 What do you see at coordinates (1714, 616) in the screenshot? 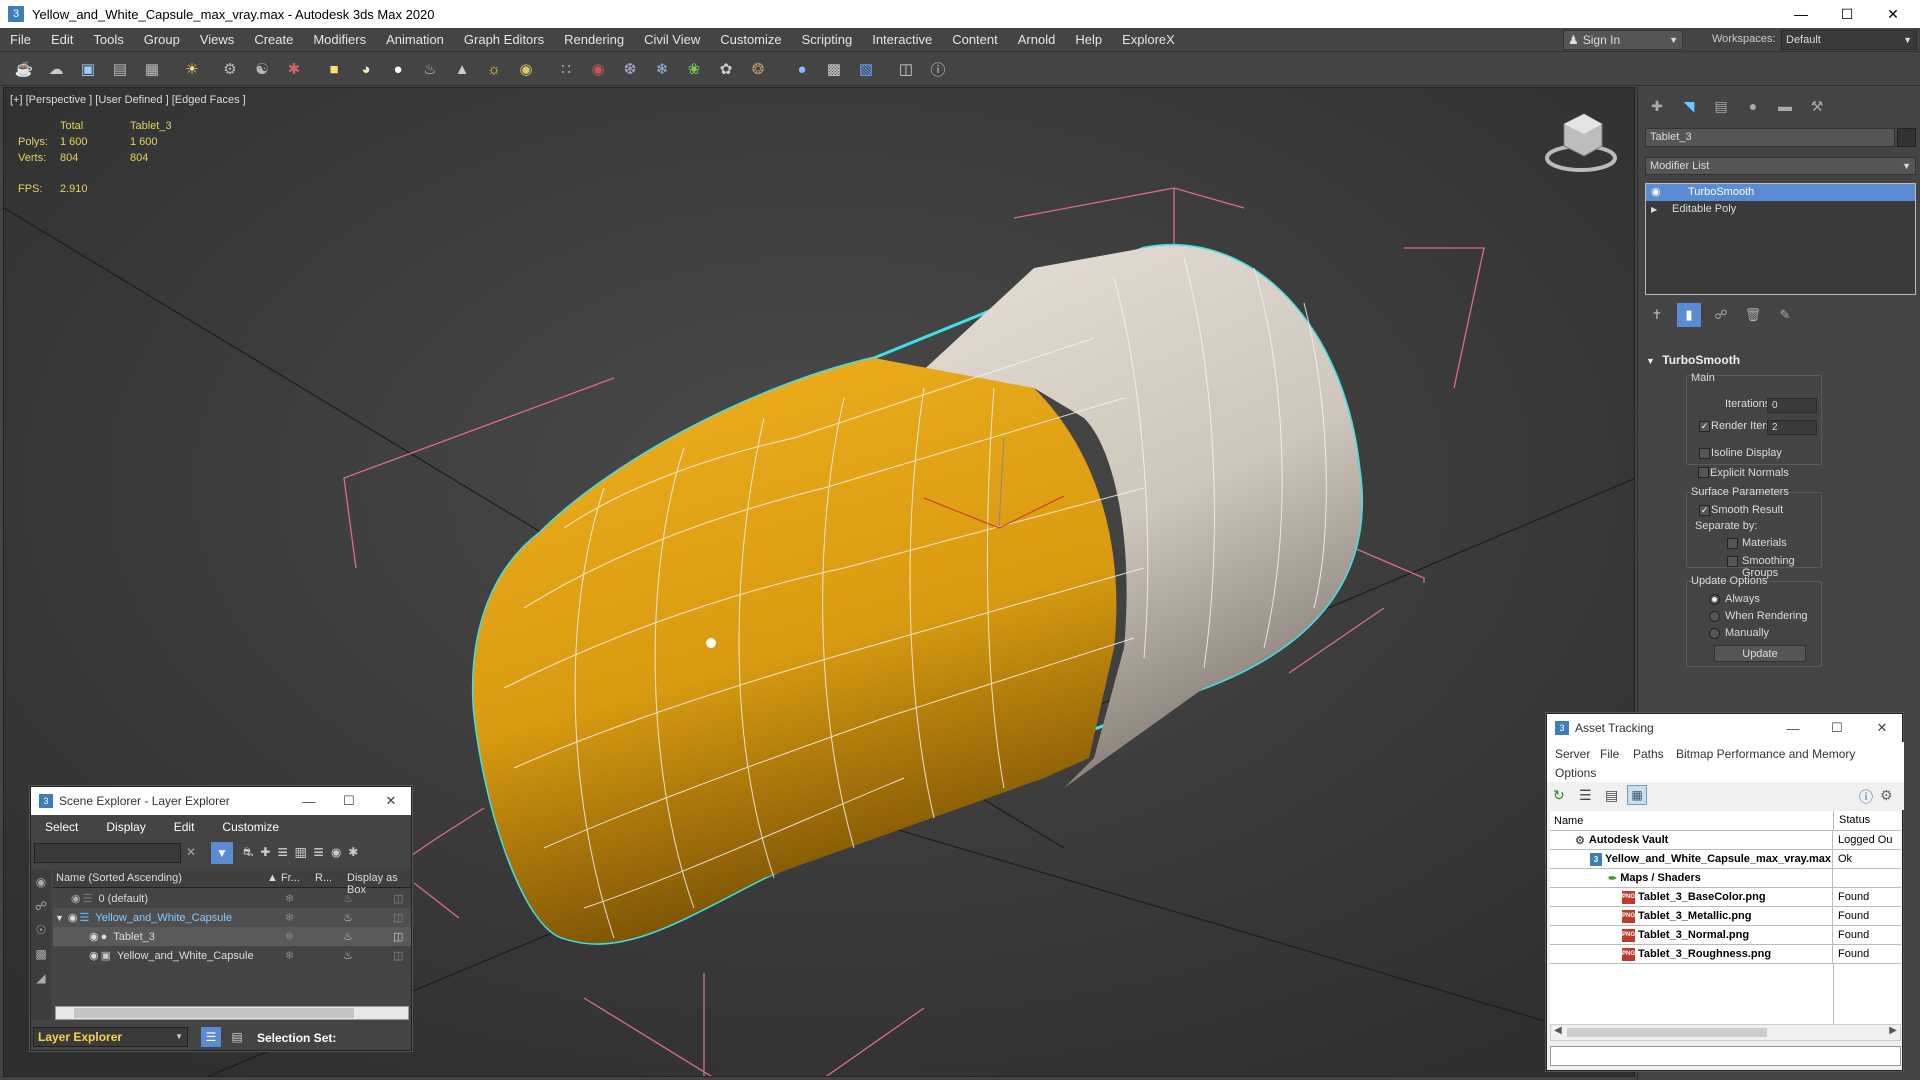
I see `when-rendering-radio` at bounding box center [1714, 616].